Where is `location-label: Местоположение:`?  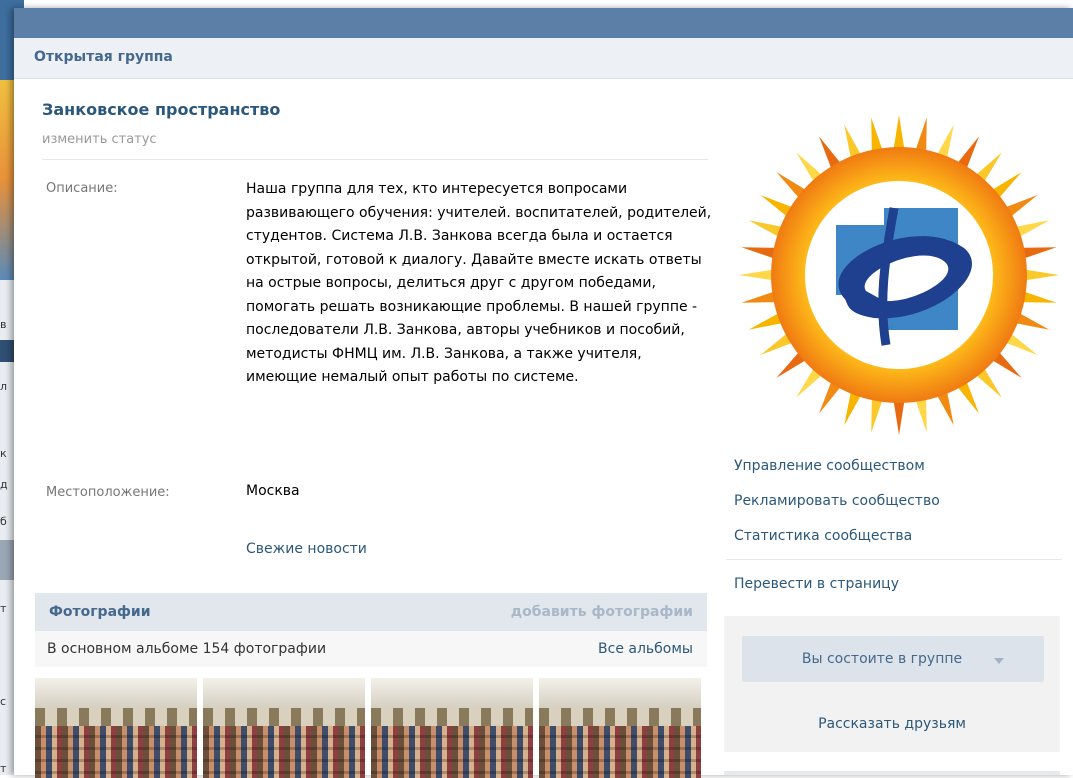 location-label: Местоположение: is located at coordinates (108, 492).